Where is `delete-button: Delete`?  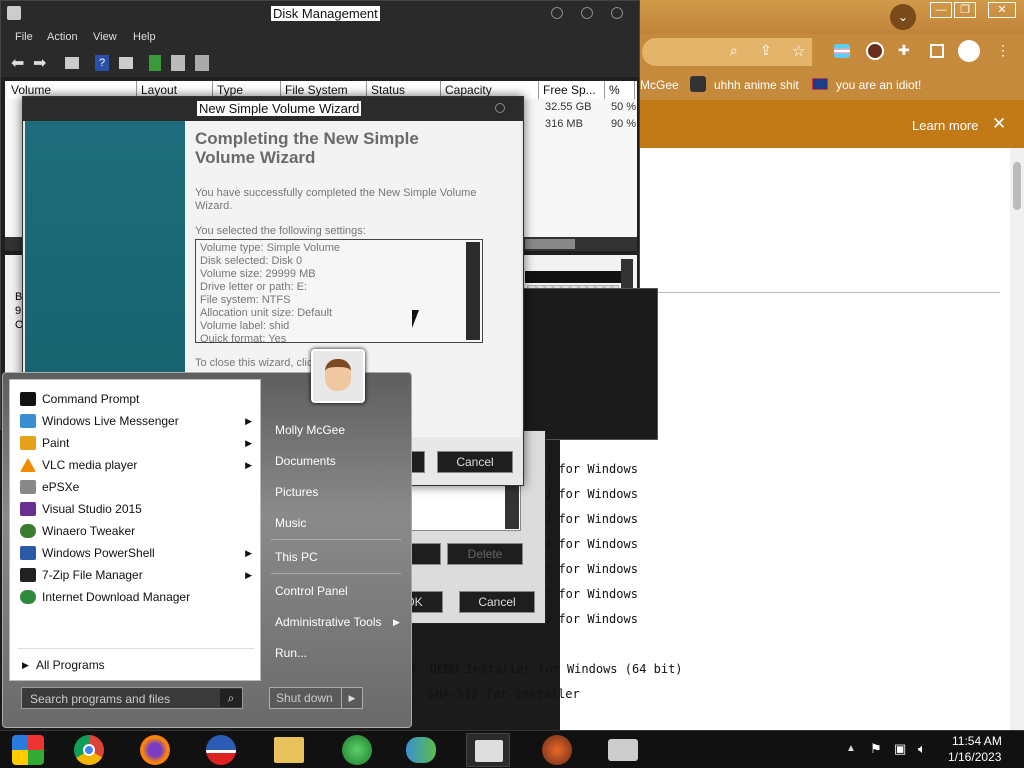
delete-button: Delete is located at coordinates (485, 554).